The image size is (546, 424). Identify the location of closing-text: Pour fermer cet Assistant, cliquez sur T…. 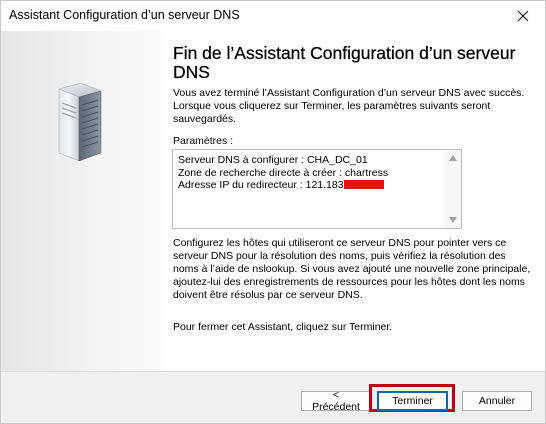
(283, 327).